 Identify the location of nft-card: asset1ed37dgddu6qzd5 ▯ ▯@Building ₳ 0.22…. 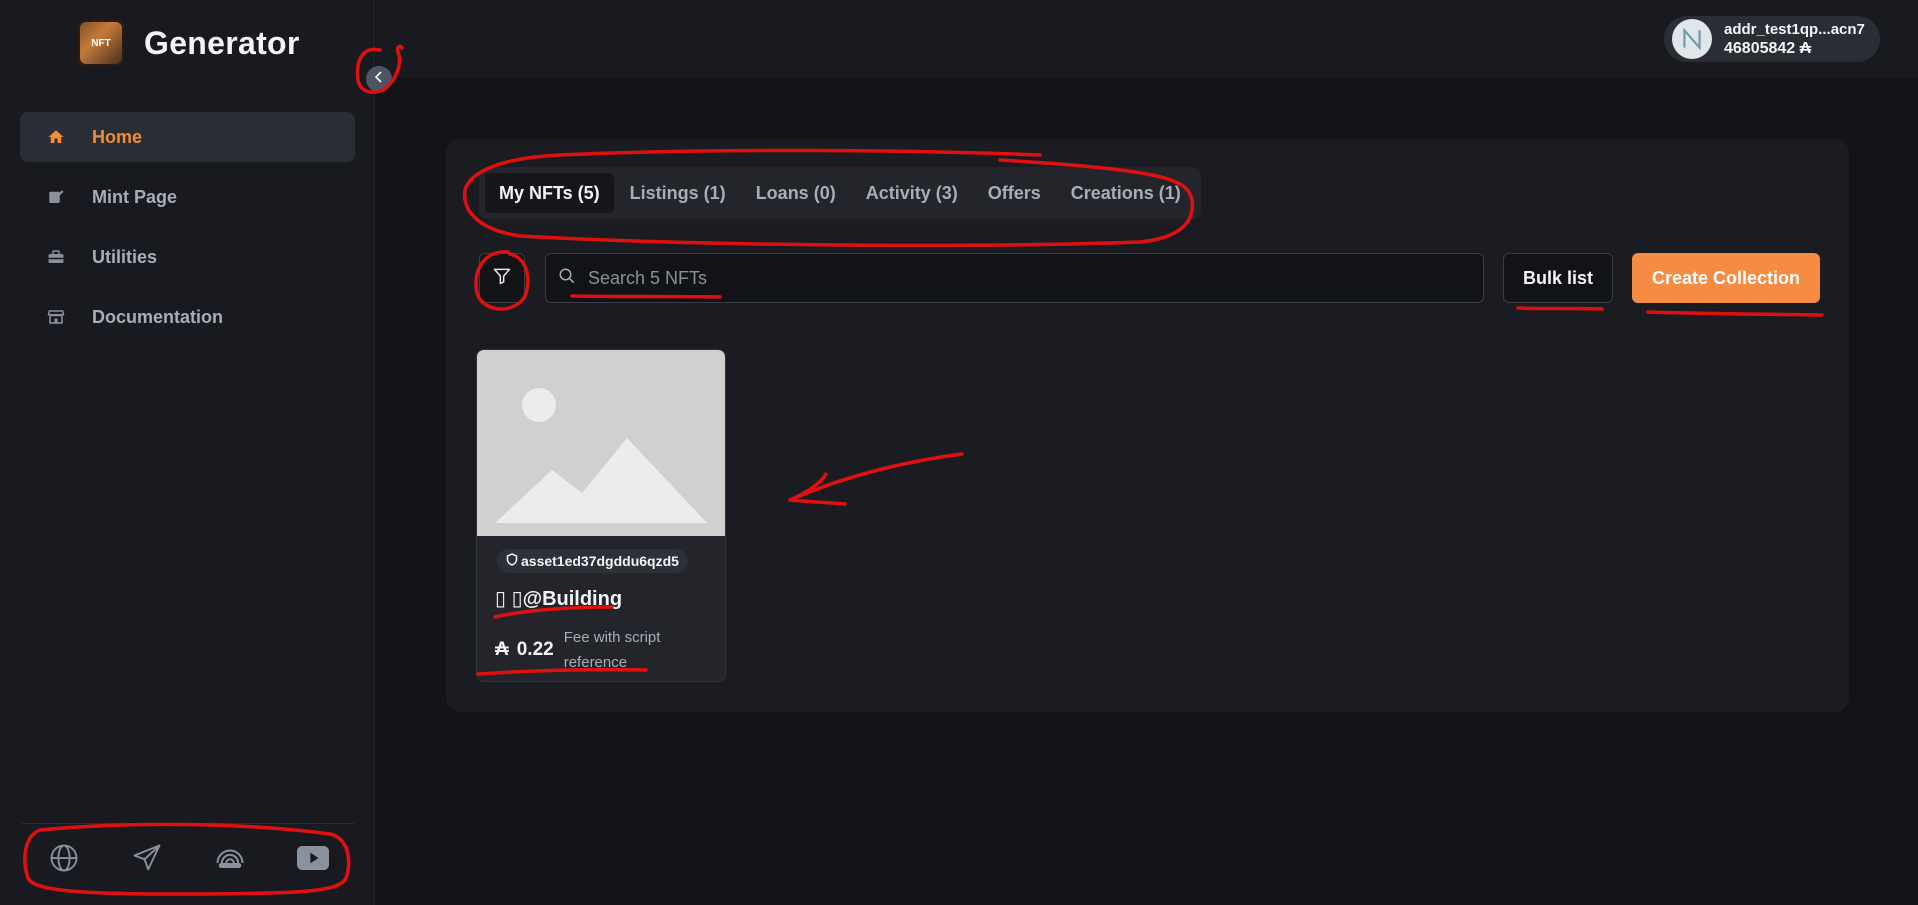
(601, 515).